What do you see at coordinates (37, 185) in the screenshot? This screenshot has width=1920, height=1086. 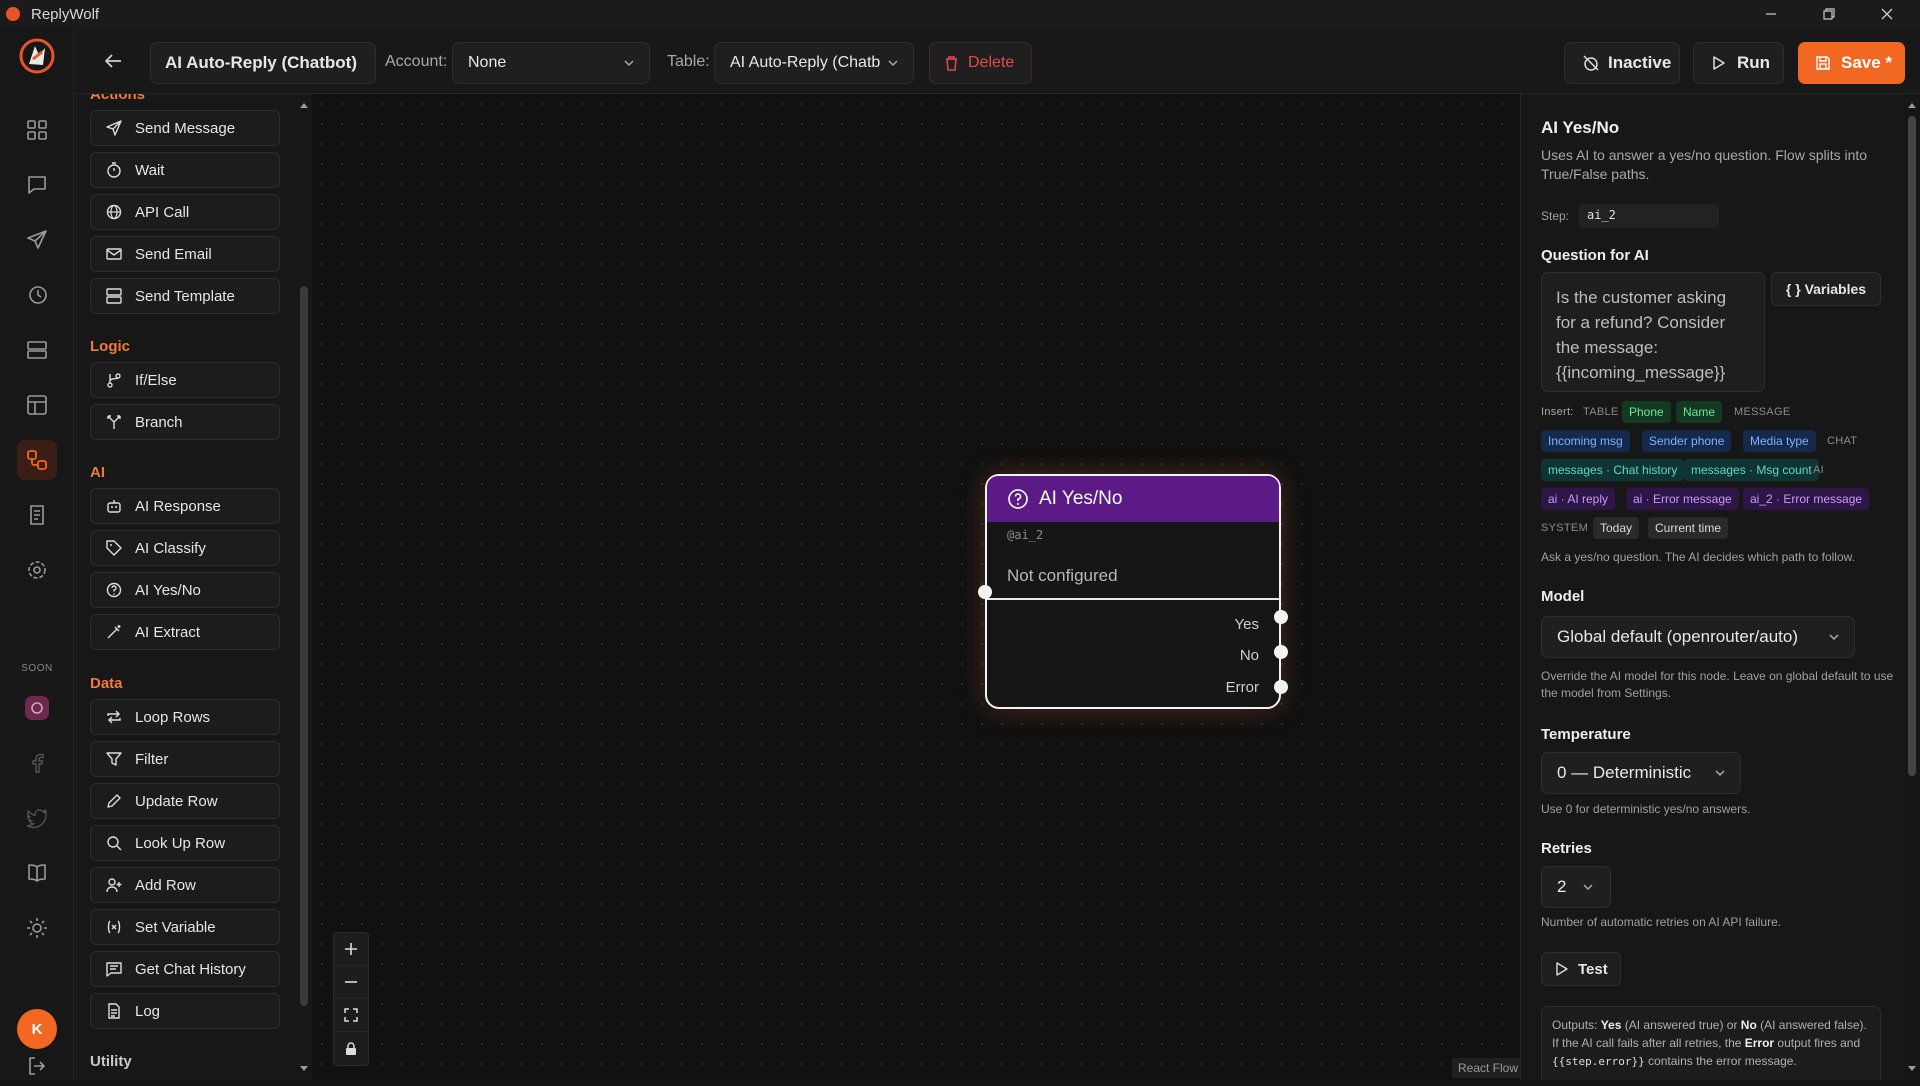 I see `chat-icon` at bounding box center [37, 185].